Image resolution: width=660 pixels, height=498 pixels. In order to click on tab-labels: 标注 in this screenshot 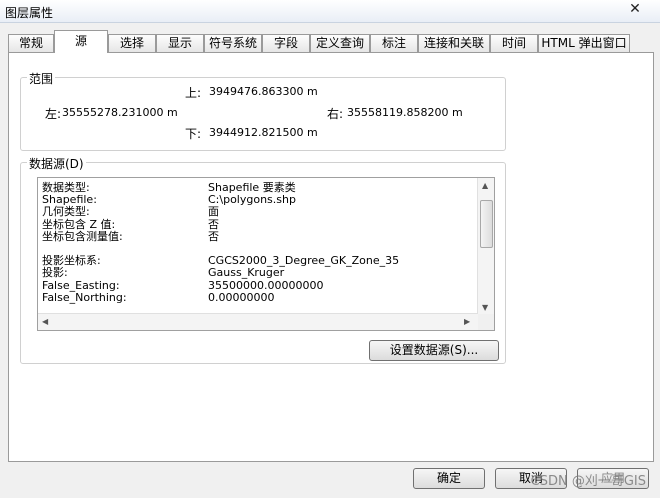, I will do `click(394, 43)`.